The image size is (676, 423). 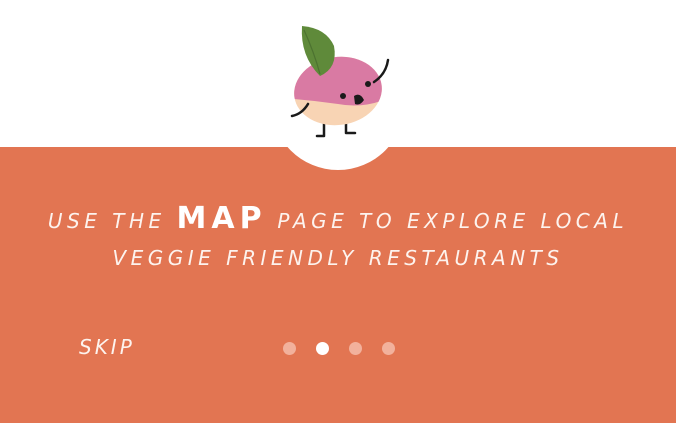 I want to click on headline-line-1: USE THE MAP PAGE TO EXPLORE LOCAL, so click(x=338, y=220).